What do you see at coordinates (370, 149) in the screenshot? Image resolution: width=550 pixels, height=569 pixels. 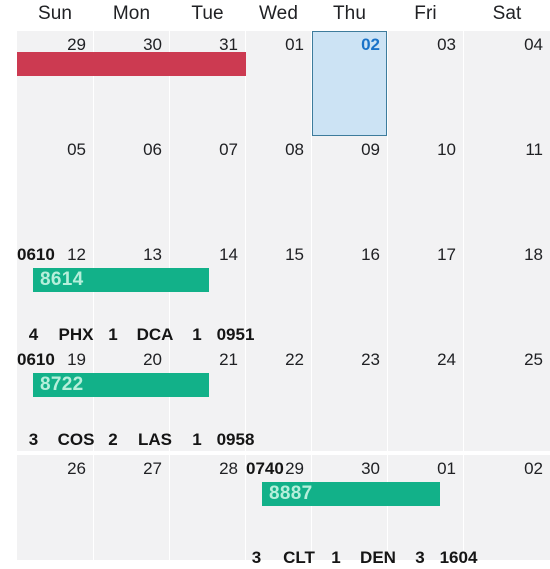 I see `day-number: 09` at bounding box center [370, 149].